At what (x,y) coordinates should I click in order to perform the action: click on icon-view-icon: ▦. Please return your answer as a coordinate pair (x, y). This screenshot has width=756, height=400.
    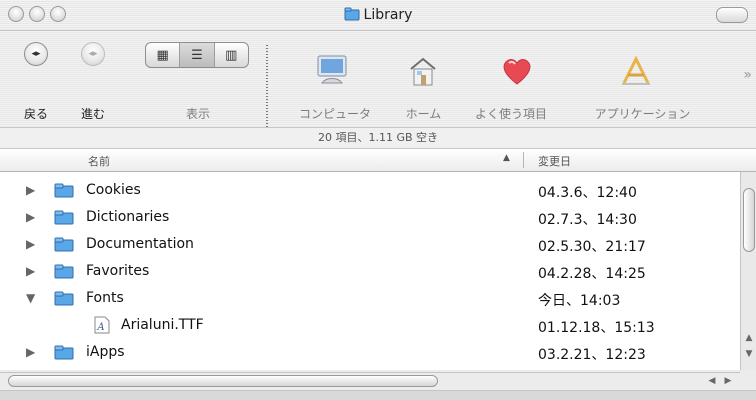
    Looking at the image, I should click on (162, 55).